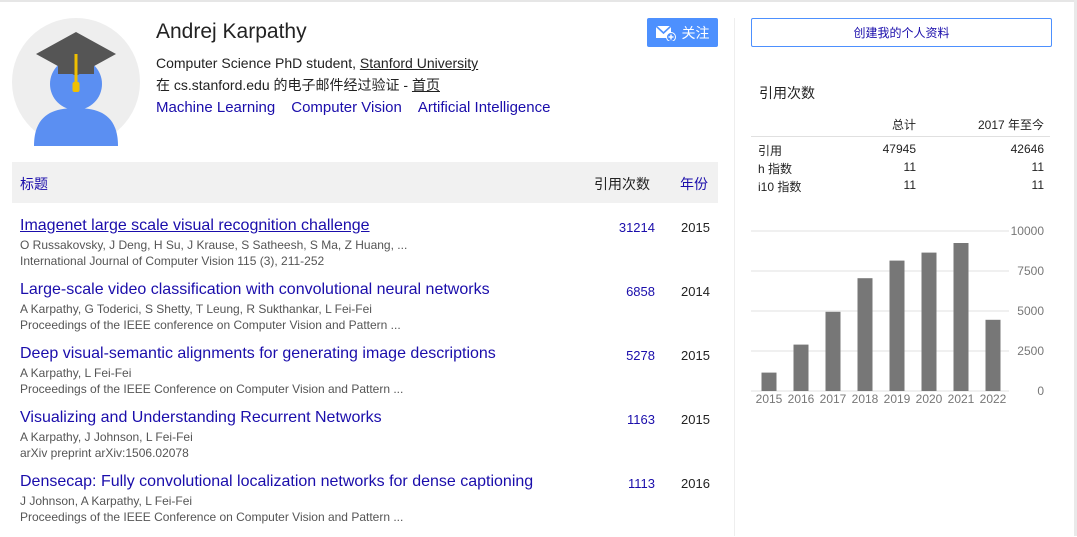 Image resolution: width=1077 pixels, height=537 pixels. What do you see at coordinates (897, 399) in the screenshot?
I see `x-tick-label: 2019` at bounding box center [897, 399].